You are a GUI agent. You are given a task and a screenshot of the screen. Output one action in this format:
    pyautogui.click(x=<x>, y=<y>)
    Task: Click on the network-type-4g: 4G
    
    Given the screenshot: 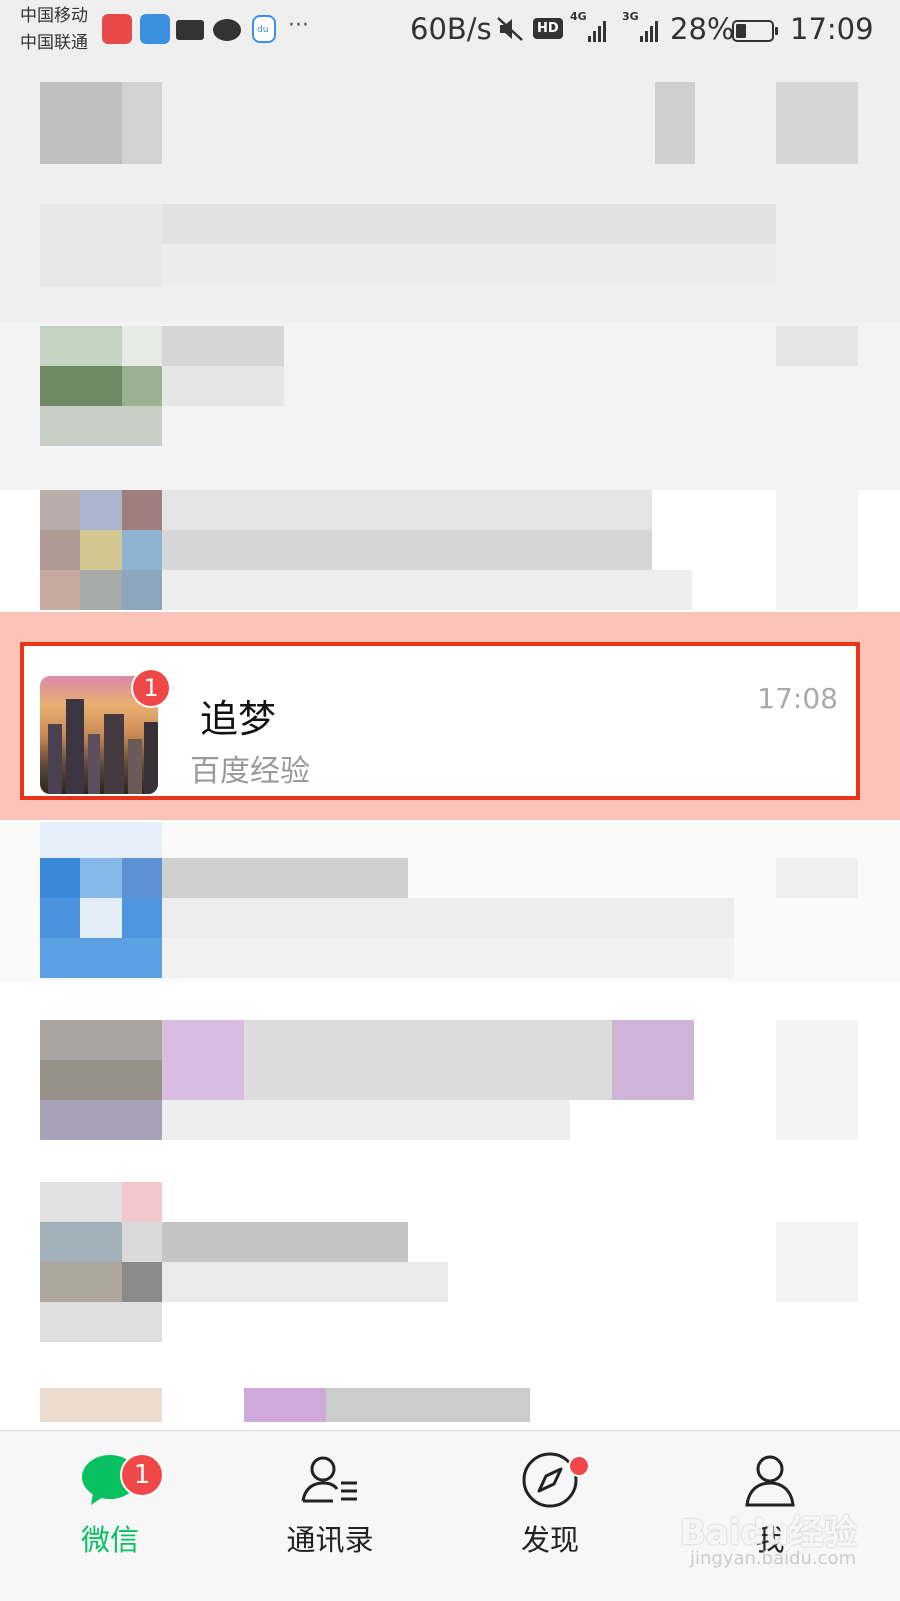 What is the action you would take?
    pyautogui.click(x=578, y=16)
    